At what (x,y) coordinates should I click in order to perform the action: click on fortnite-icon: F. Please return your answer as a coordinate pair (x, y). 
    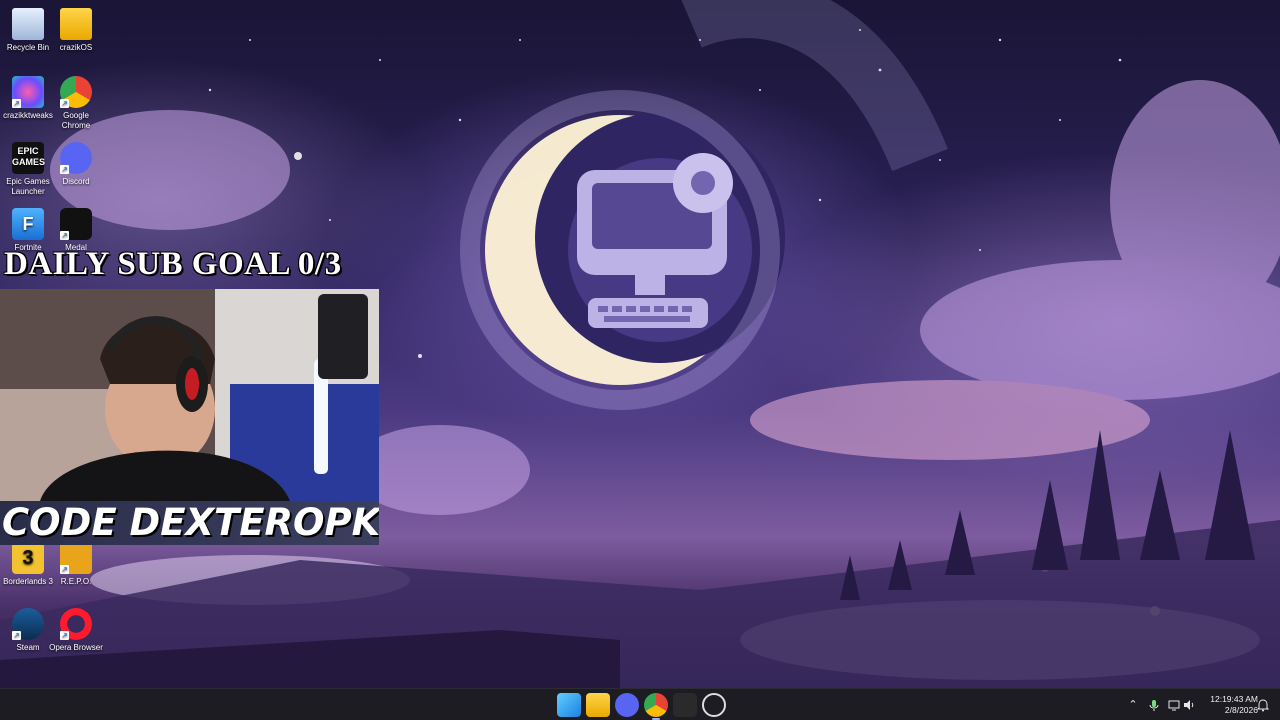
    Looking at the image, I should click on (28, 224).